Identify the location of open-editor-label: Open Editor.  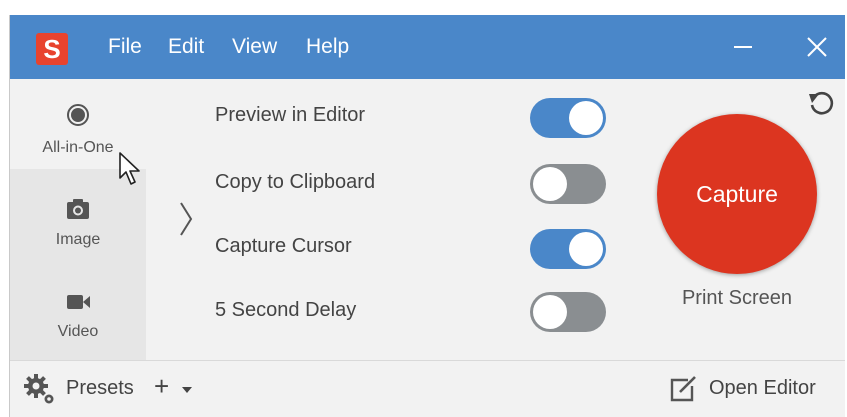
(762, 388).